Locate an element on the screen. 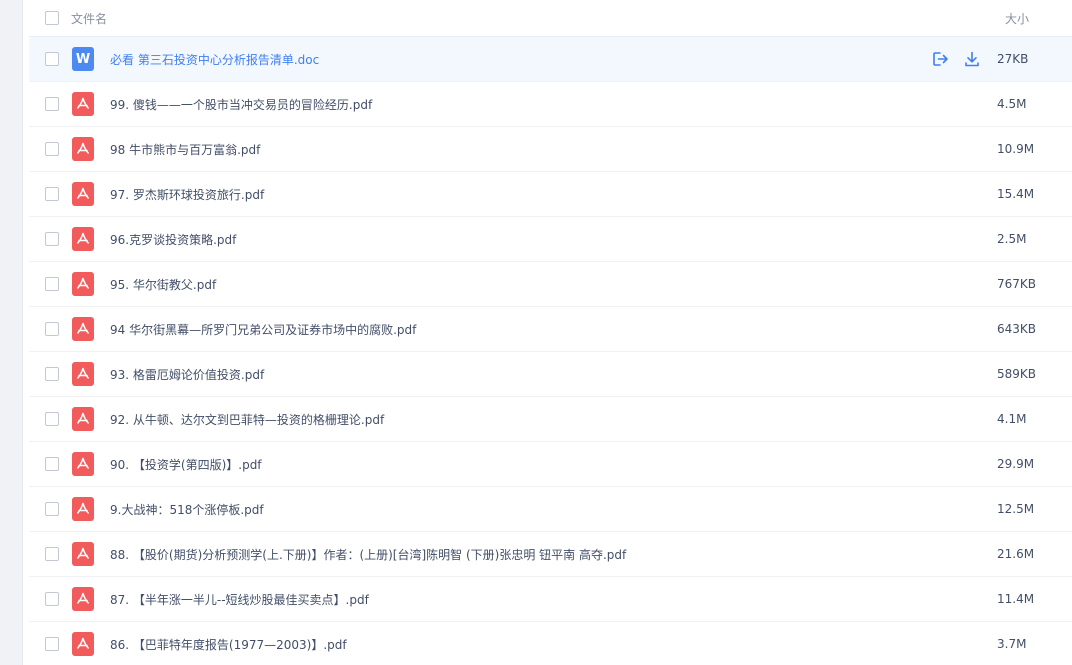 This screenshot has width=1072, height=665. file-size: 767KB is located at coordinates (1017, 284).